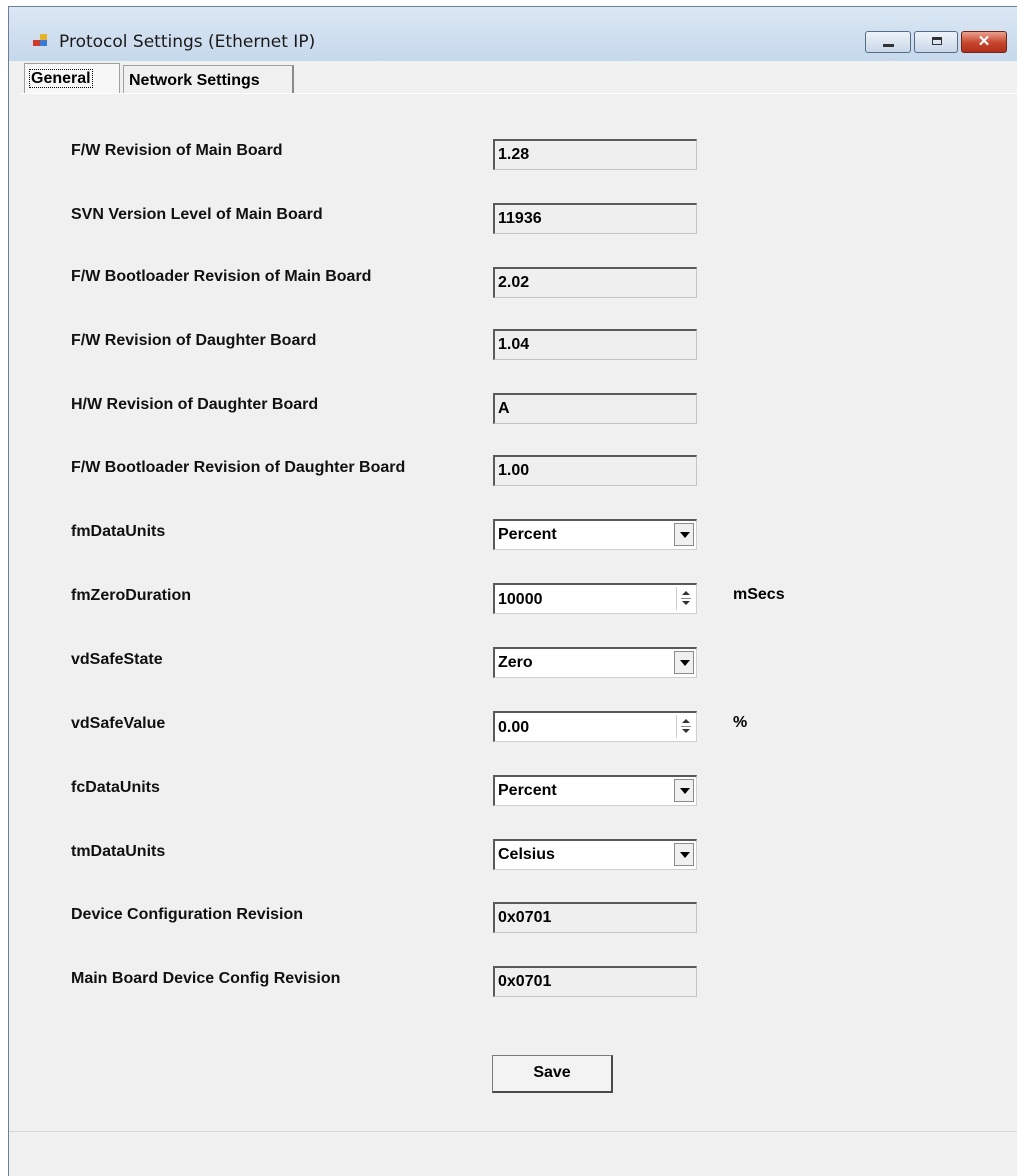 The image size is (1017, 1176). What do you see at coordinates (515, 662) in the screenshot?
I see `vd-safe-state-value: Zero` at bounding box center [515, 662].